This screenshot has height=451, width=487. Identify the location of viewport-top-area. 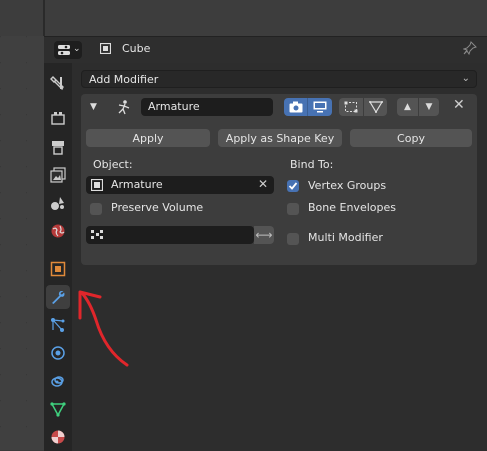
(243, 18).